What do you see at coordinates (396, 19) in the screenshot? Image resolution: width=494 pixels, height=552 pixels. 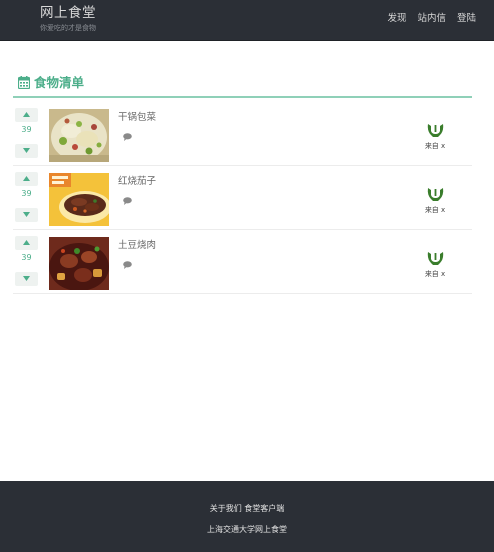 I see `nav-discover-link: 发现` at bounding box center [396, 19].